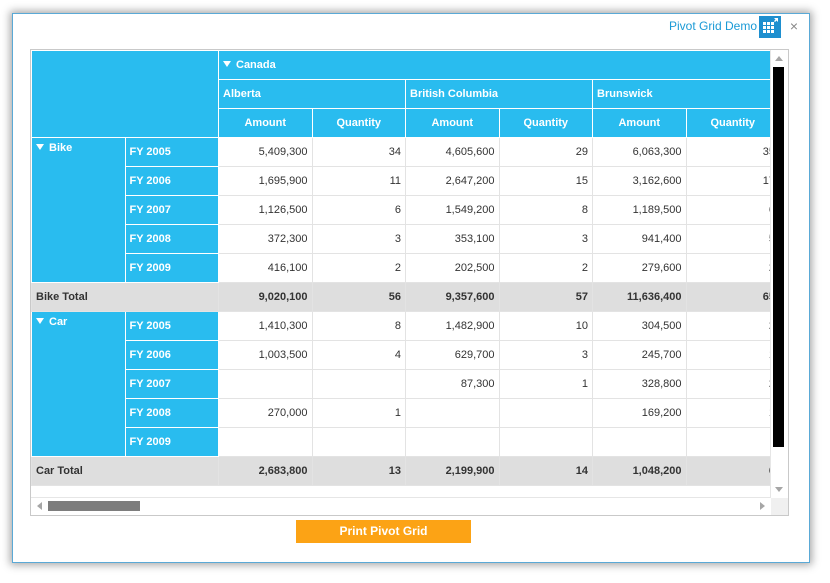  I want to click on data-cell: 169,200, so click(639, 413).